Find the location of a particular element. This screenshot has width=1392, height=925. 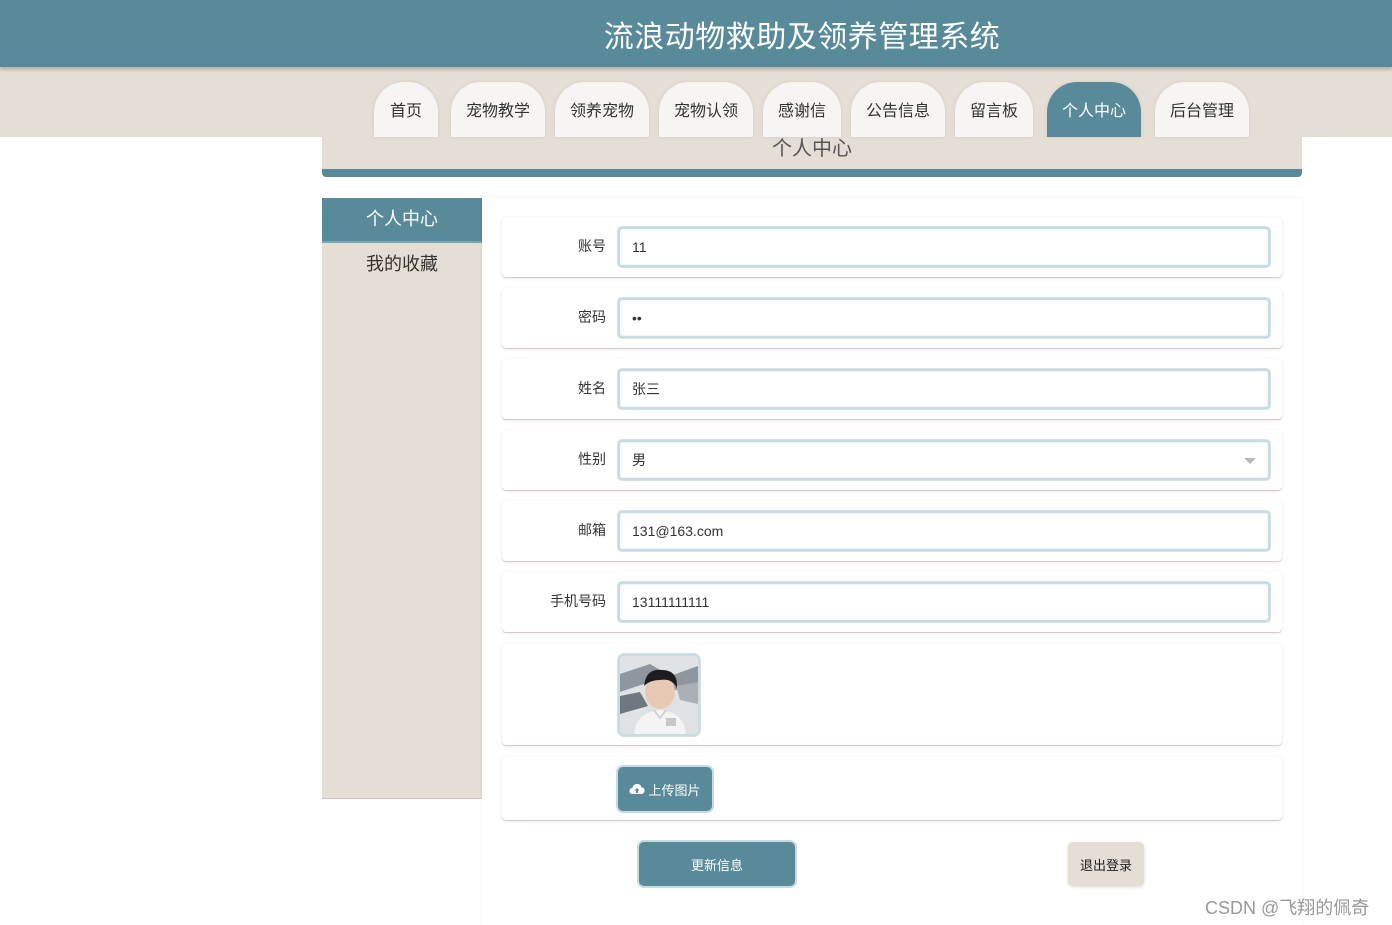

nav-item-admin: 后台管理 is located at coordinates (1202, 109).